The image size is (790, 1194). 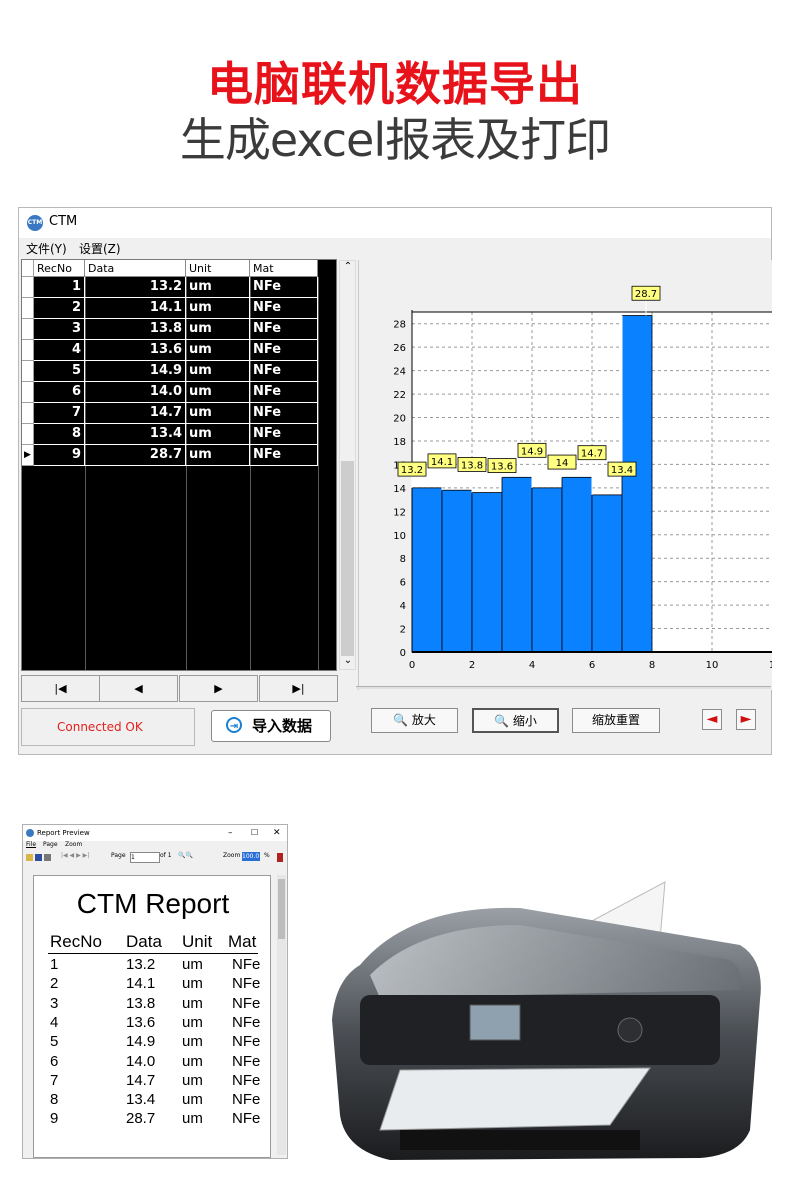 I want to click on last-record-button: ▶|, so click(x=298, y=688).